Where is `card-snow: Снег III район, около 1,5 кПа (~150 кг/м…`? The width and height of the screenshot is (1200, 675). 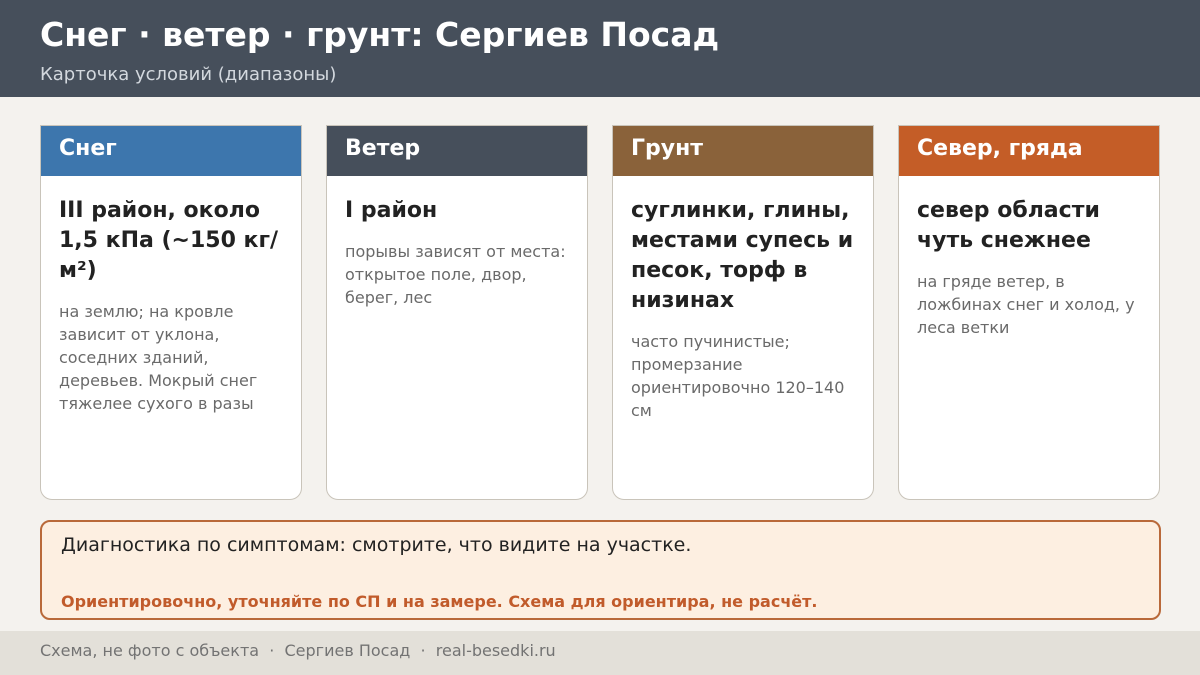 card-snow: Снег III район, около 1,5 кПа (~150 кг/м… is located at coordinates (171, 312).